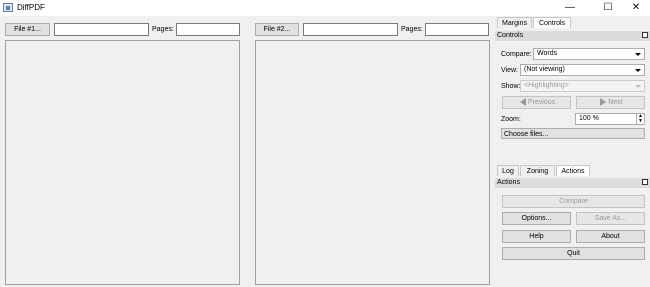 The image size is (650, 287). Describe the element at coordinates (163, 29) in the screenshot. I see `file1-pages-label: Pages:` at that location.